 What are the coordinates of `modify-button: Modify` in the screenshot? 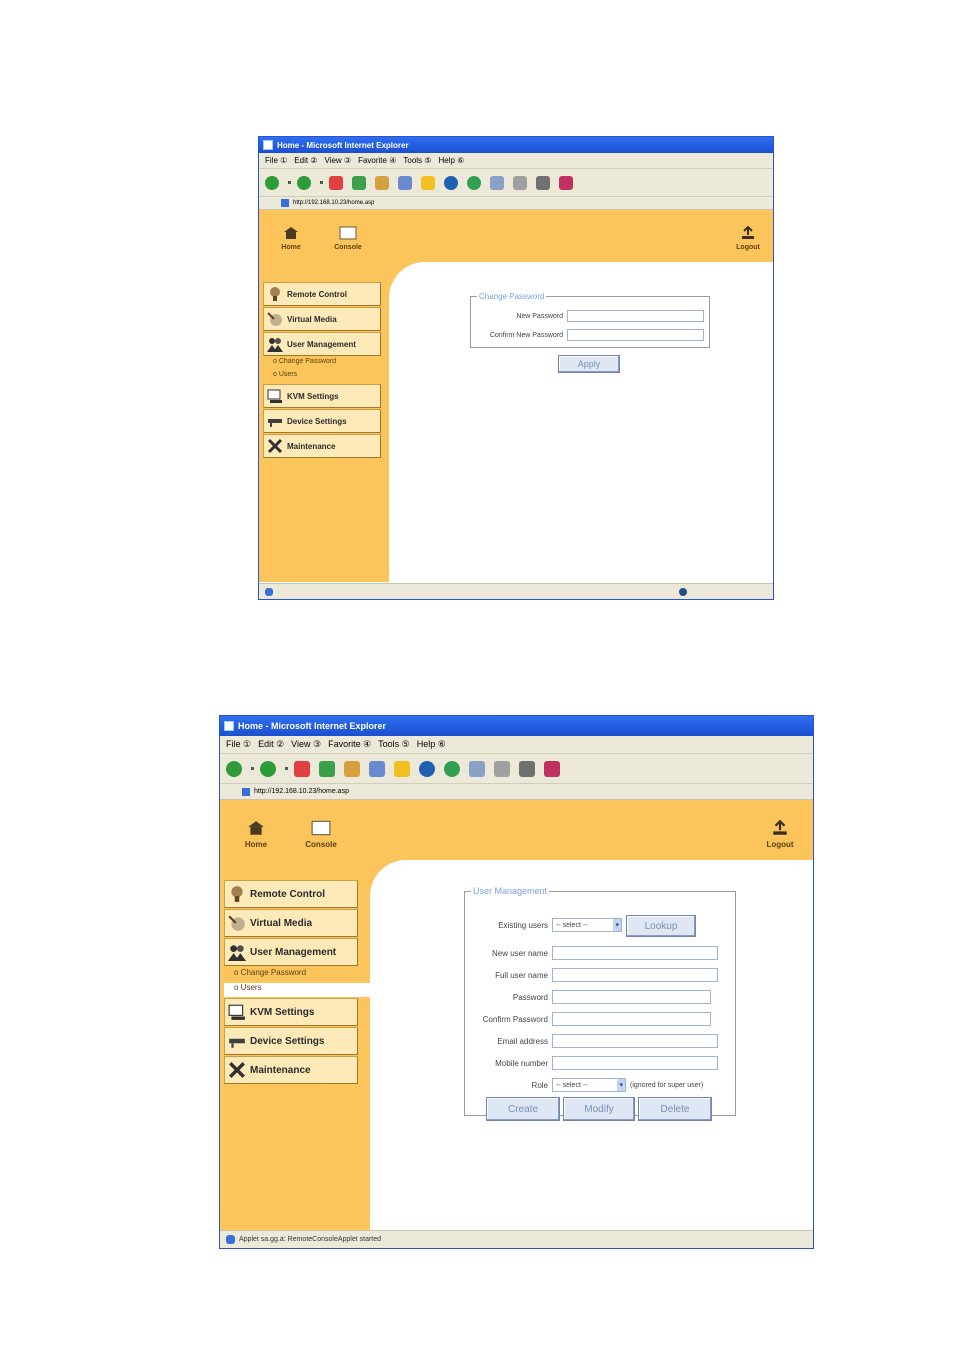 It's located at (599, 1109).